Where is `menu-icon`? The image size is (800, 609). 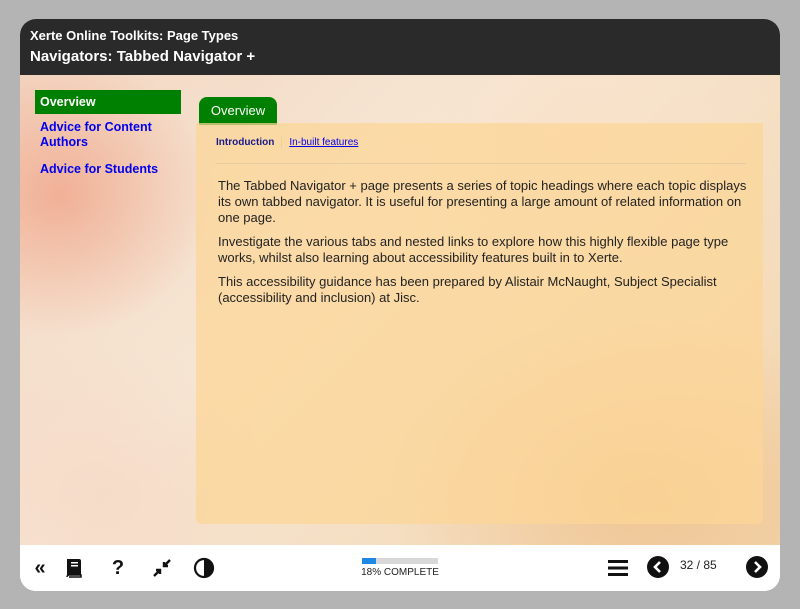 menu-icon is located at coordinates (618, 568).